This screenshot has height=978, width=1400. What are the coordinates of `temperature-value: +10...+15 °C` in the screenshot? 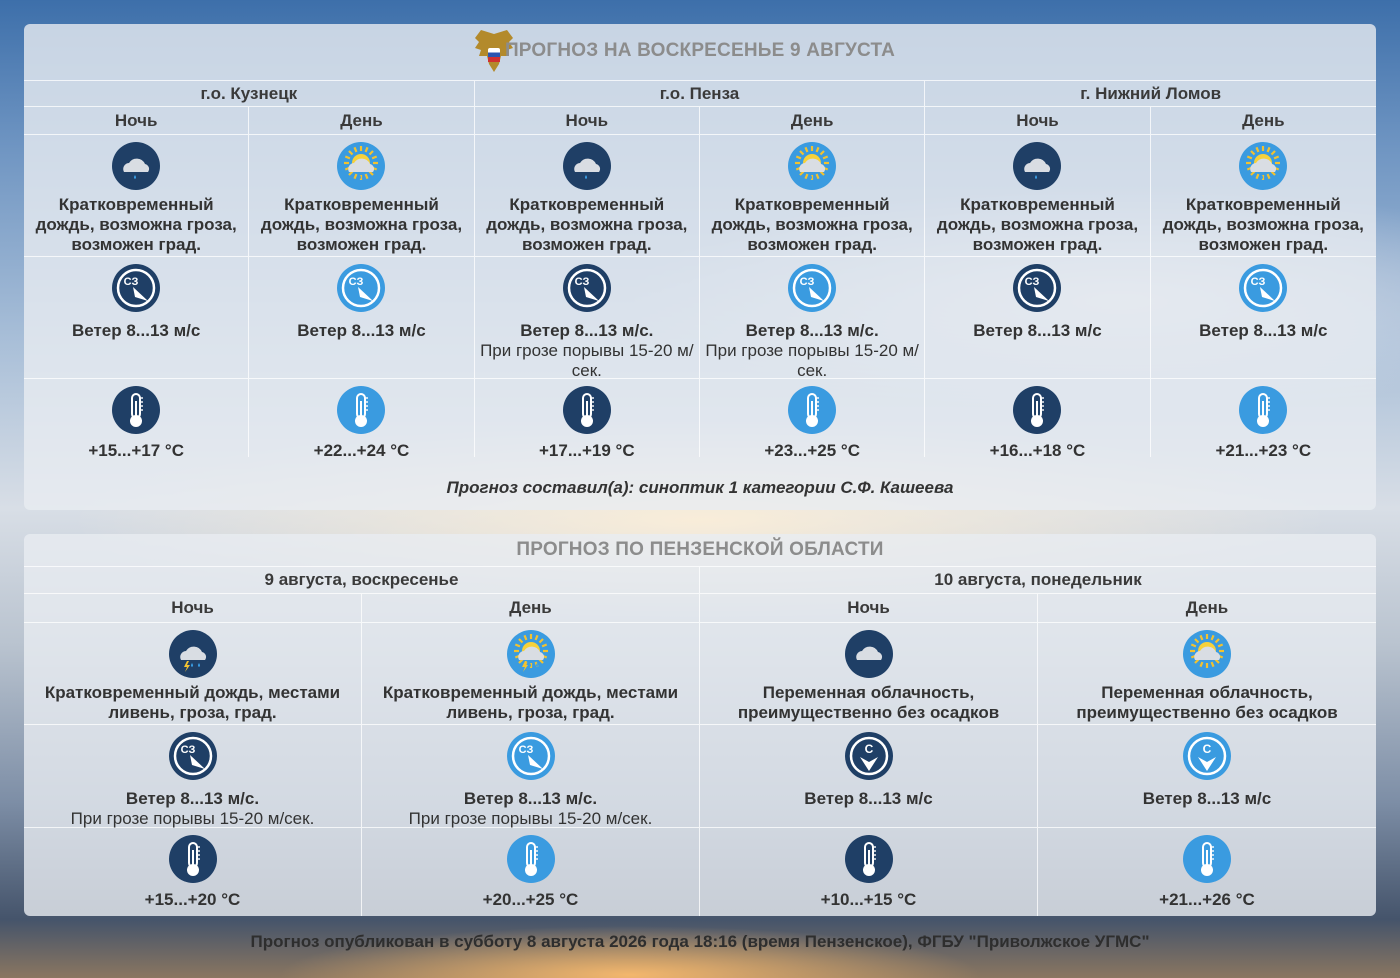 It's located at (868, 899).